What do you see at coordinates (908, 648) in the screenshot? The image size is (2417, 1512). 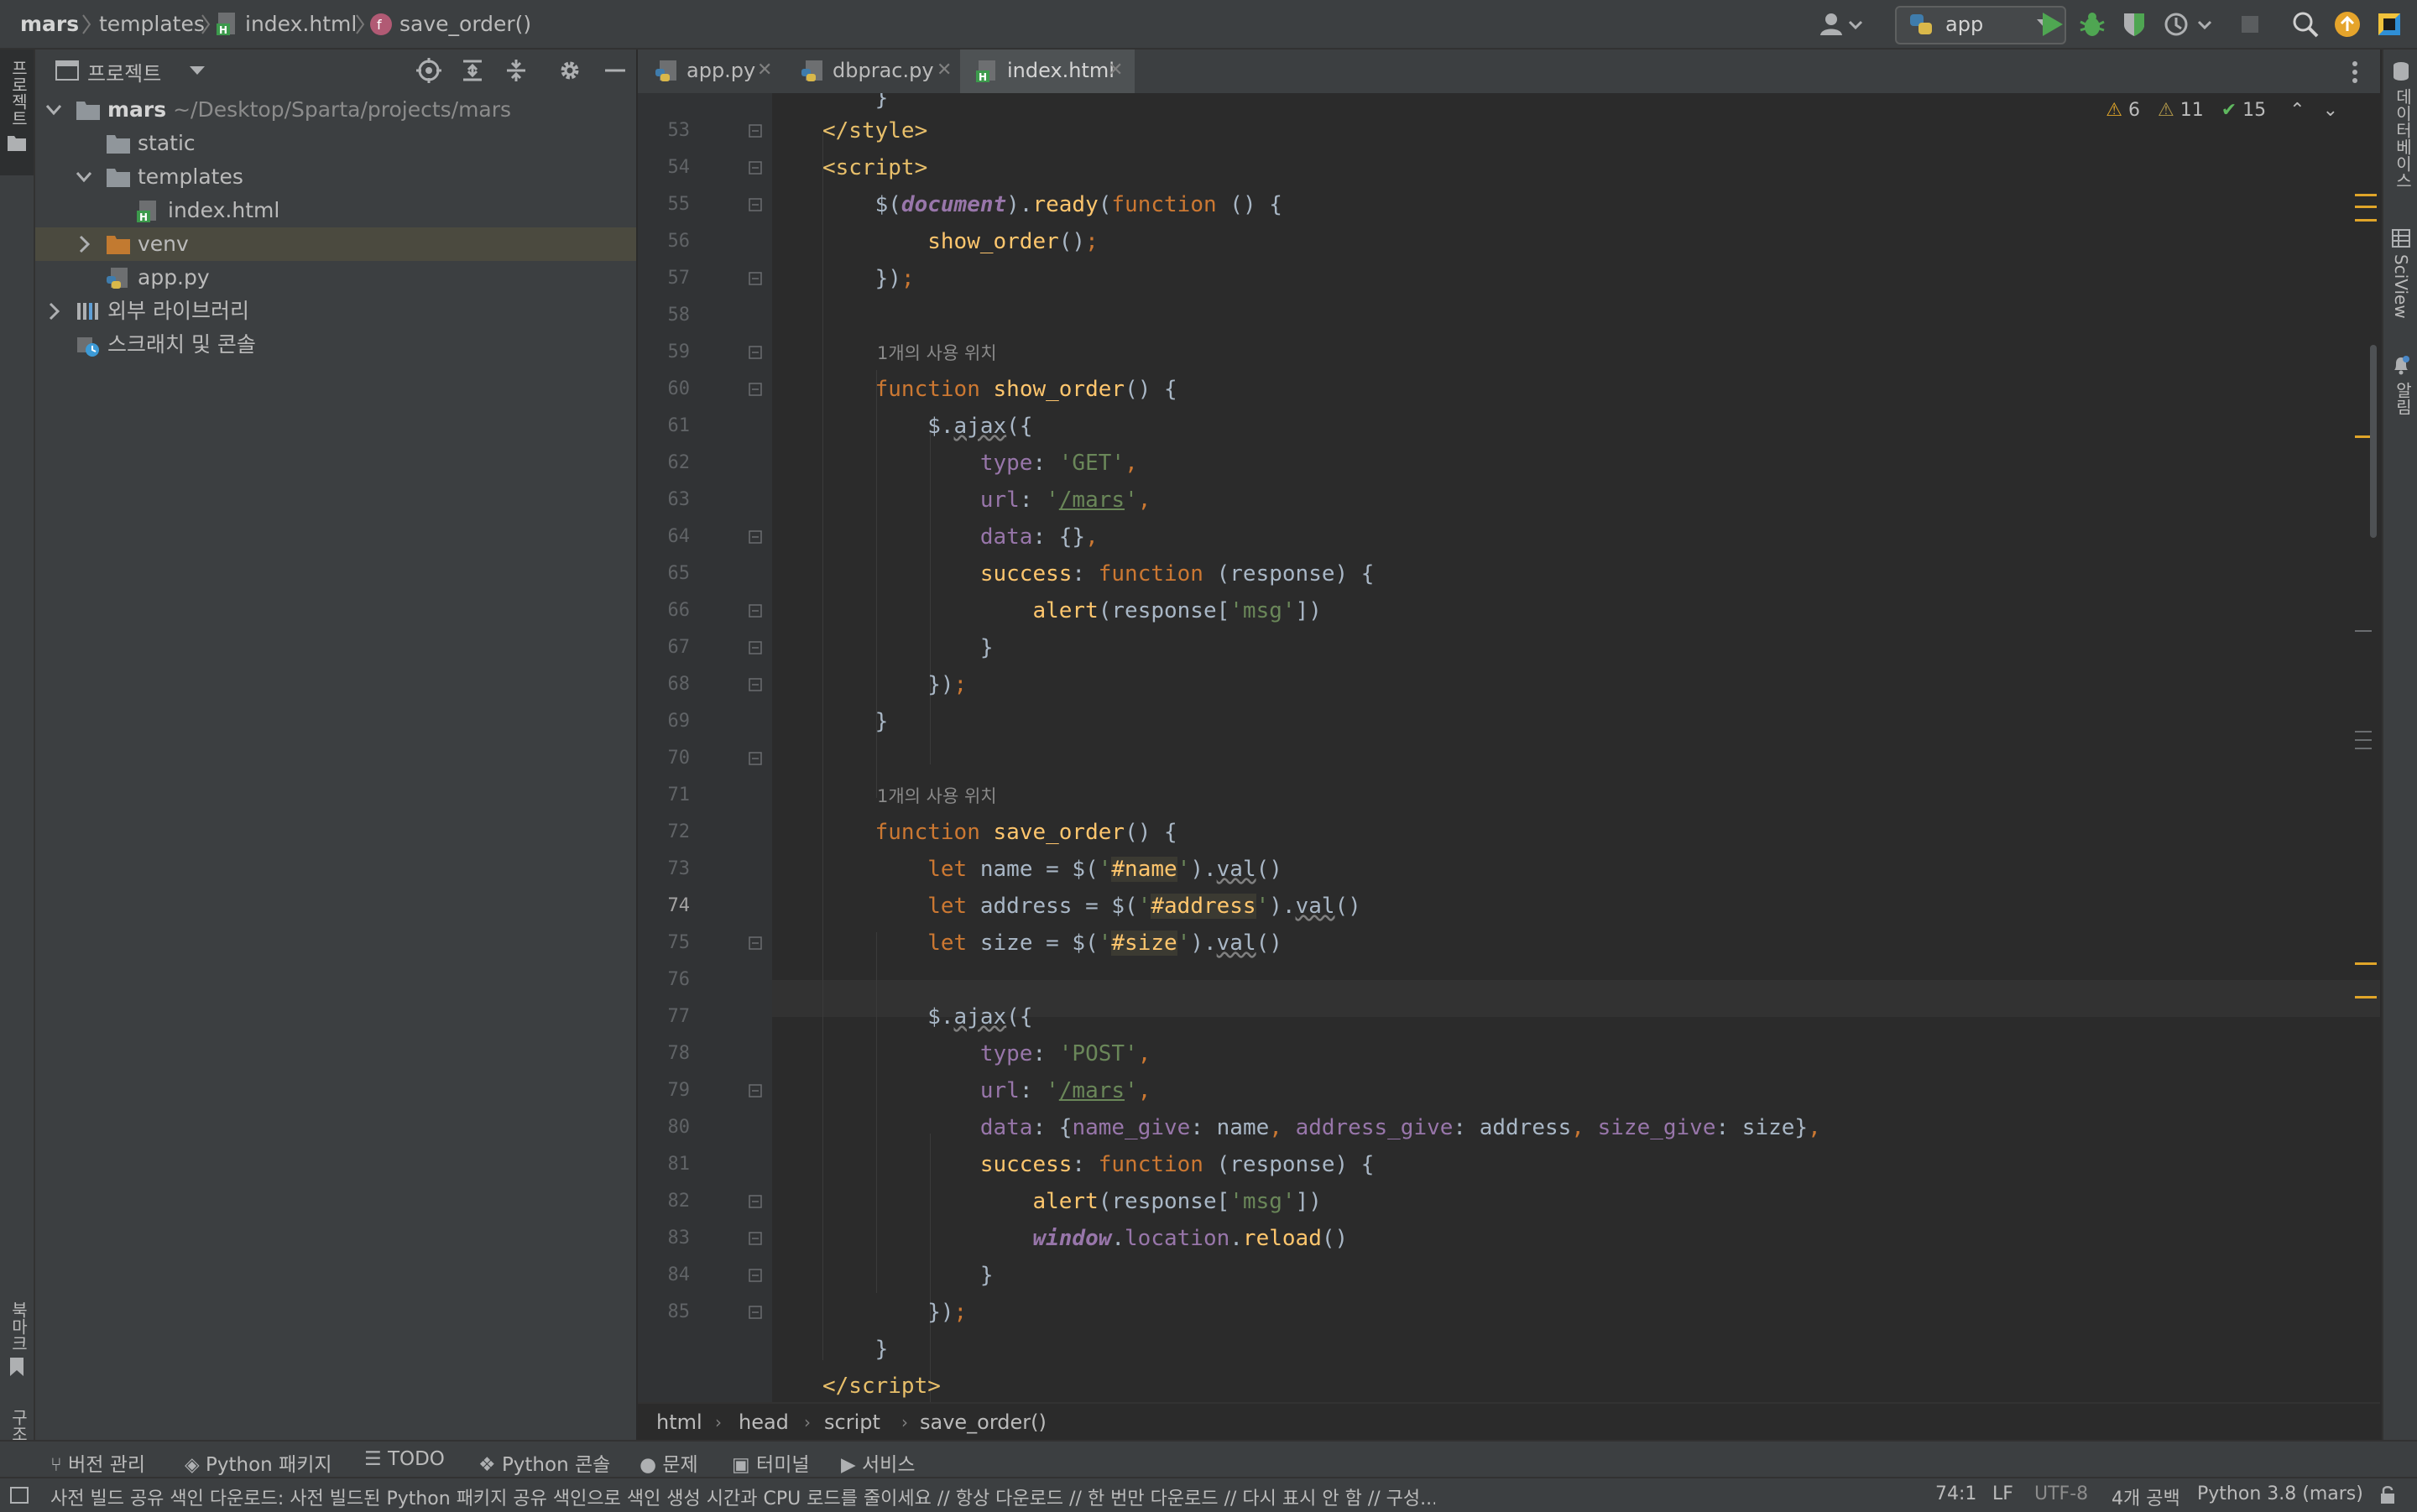 I see `code-line: }` at bounding box center [908, 648].